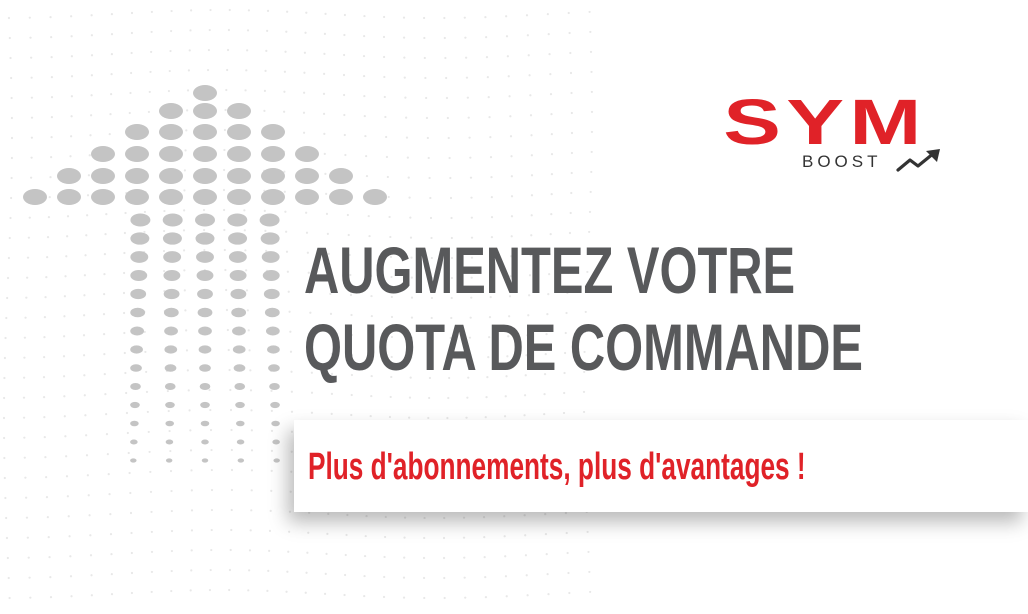  What do you see at coordinates (583, 309) in the screenshot?
I see `headline: AUGMENTEZ VOTRE QUOTA DE COMMANDE` at bounding box center [583, 309].